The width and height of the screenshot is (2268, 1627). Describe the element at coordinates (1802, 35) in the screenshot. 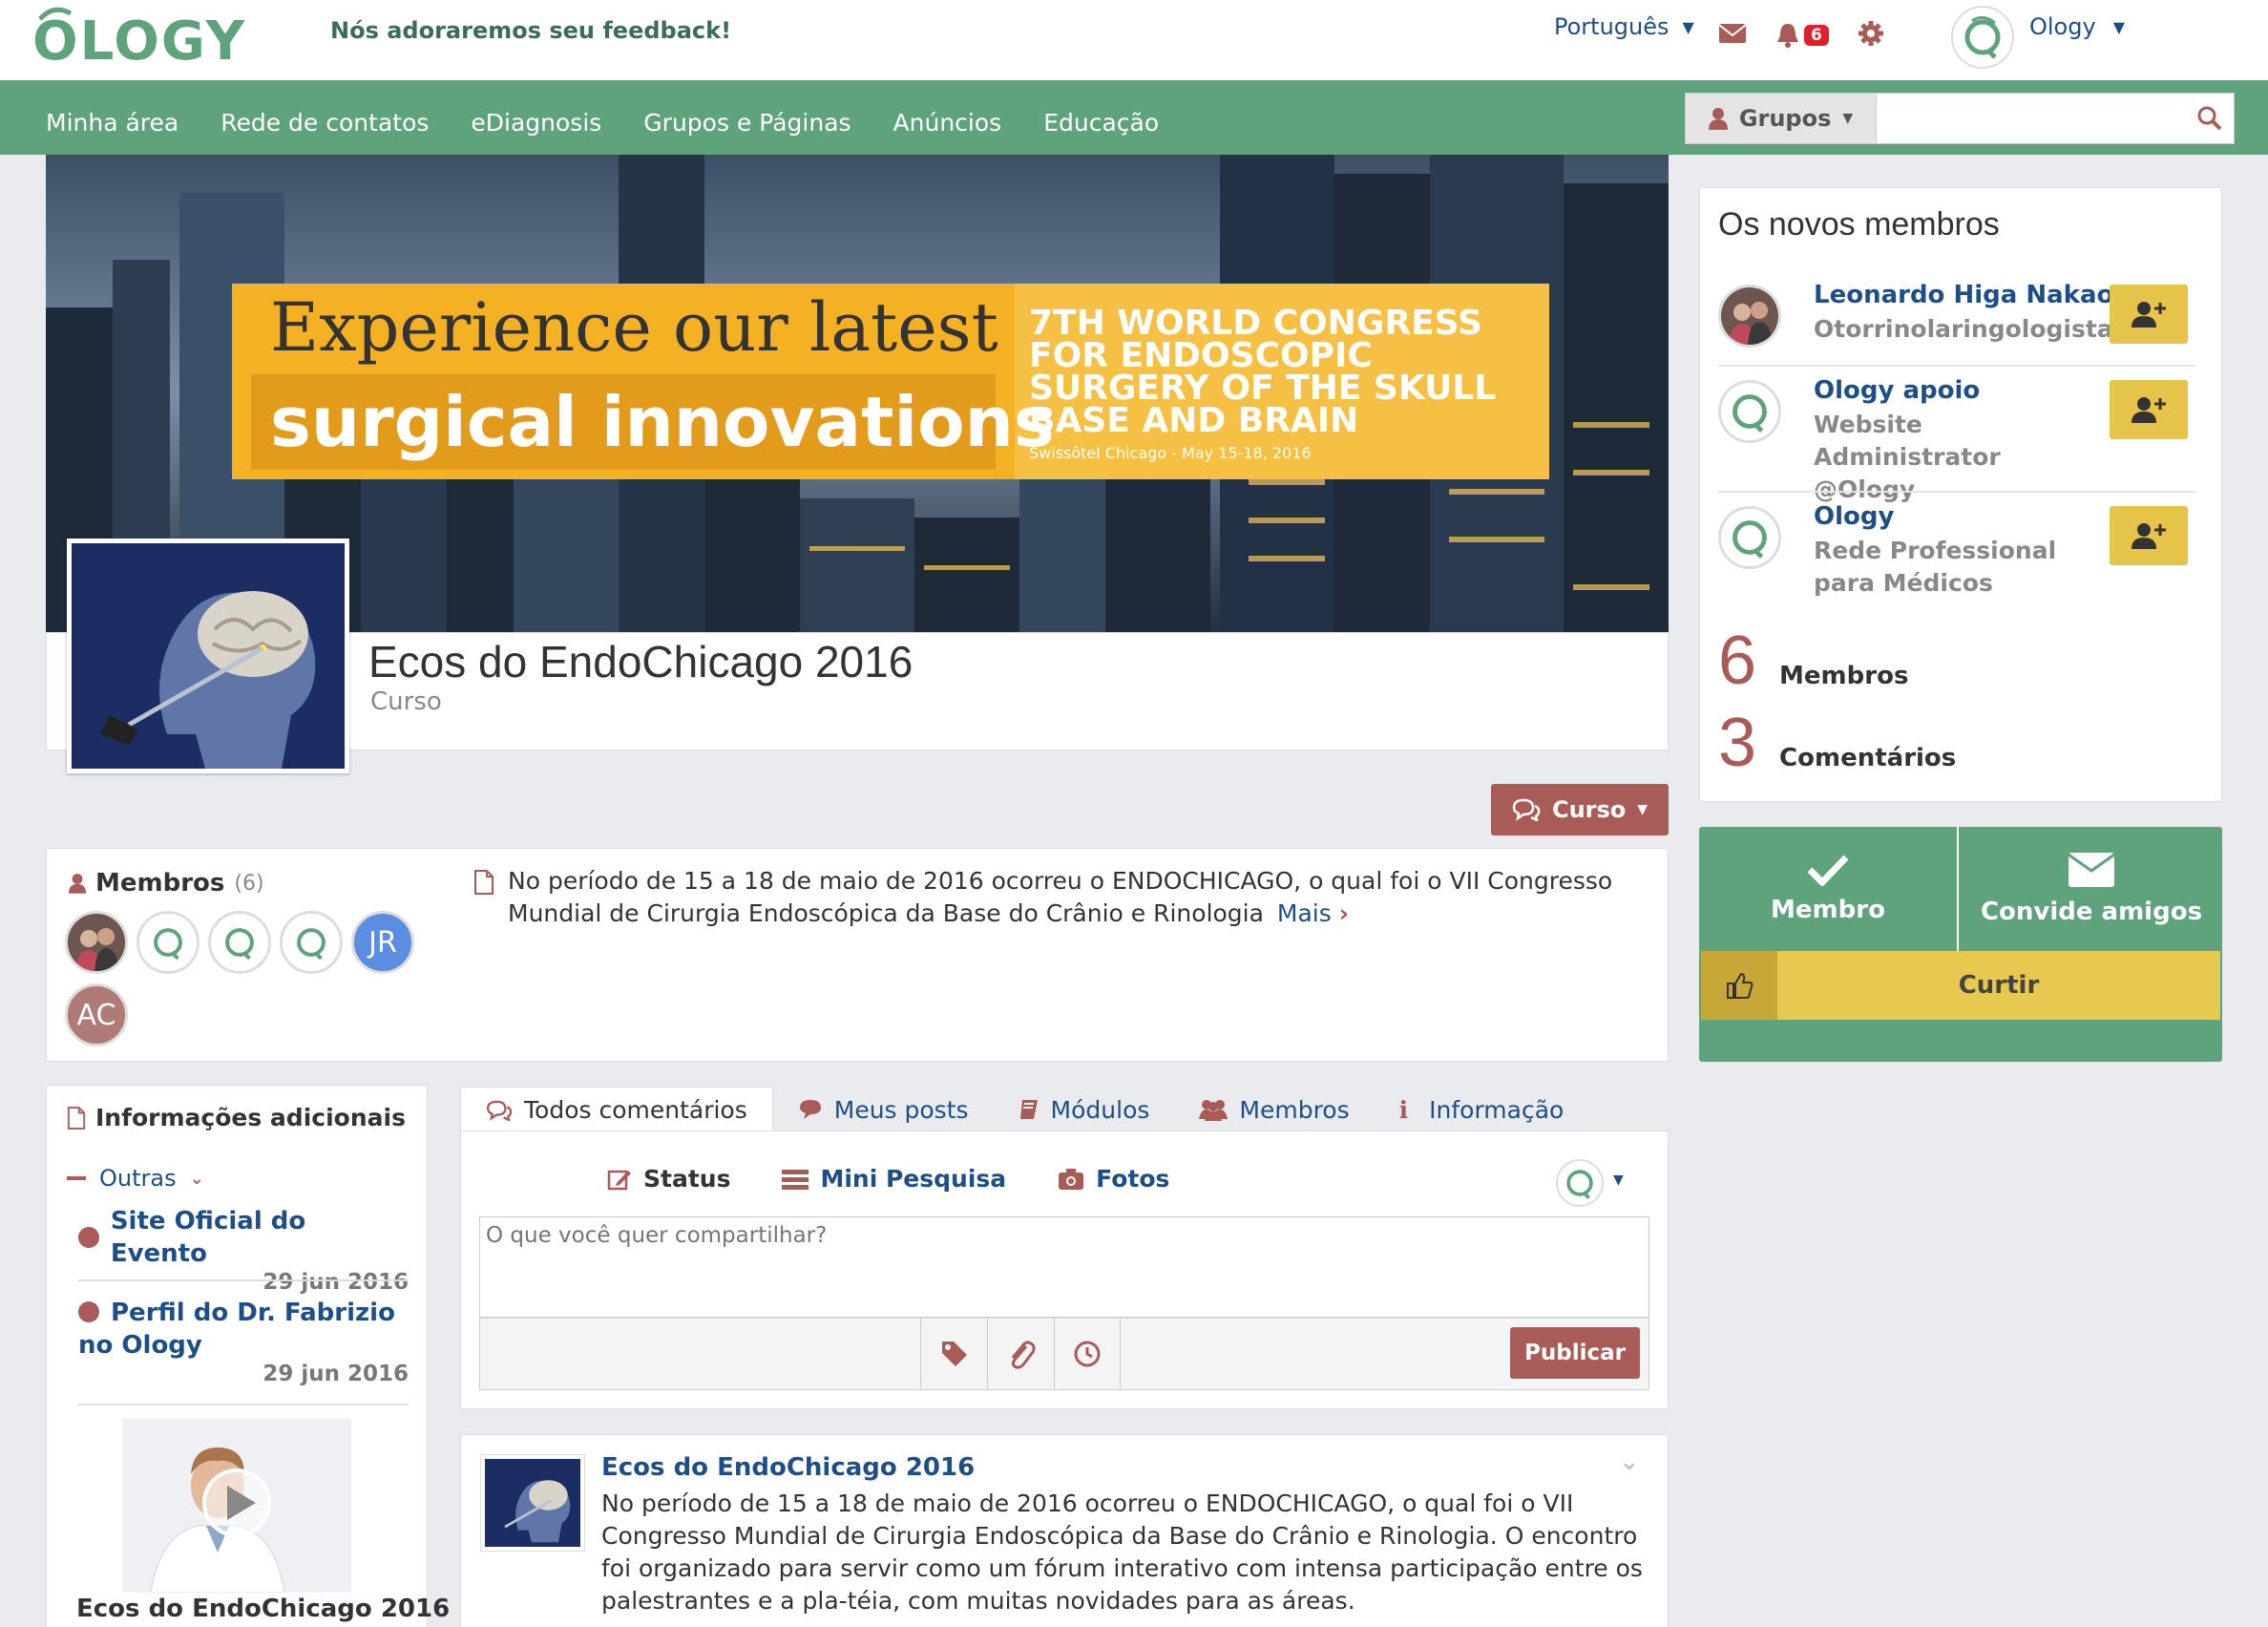

I see `notifications-button: 6` at that location.